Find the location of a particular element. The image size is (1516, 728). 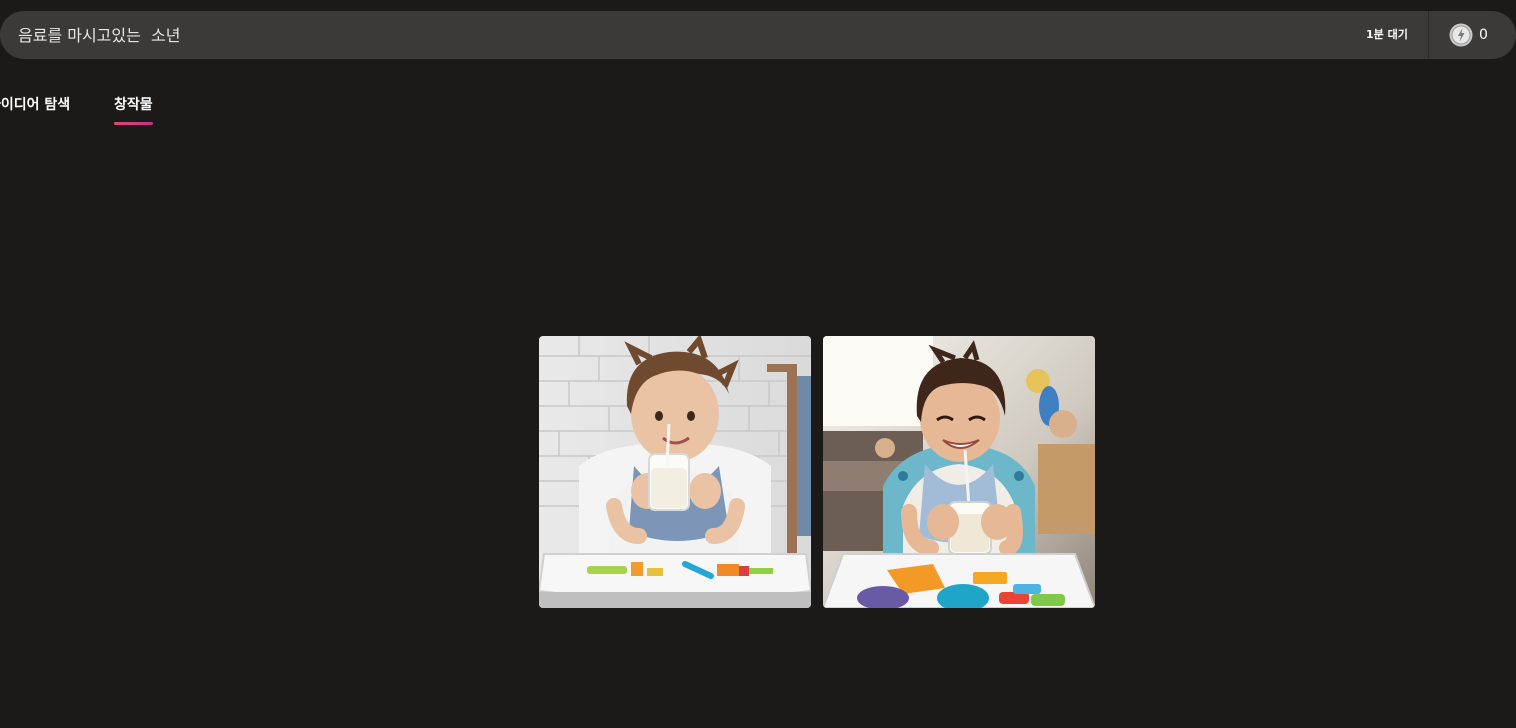

tab-label: 아이디어 탐색 is located at coordinates (35, 105).